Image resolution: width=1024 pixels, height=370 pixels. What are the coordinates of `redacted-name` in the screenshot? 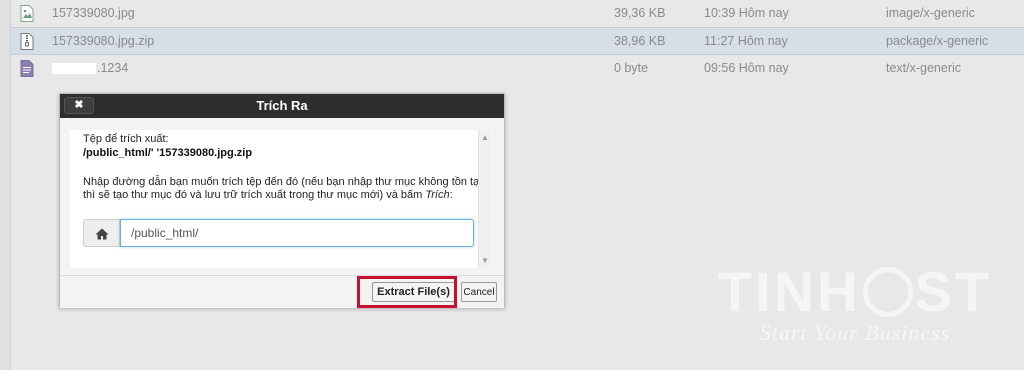 It's located at (74, 69).